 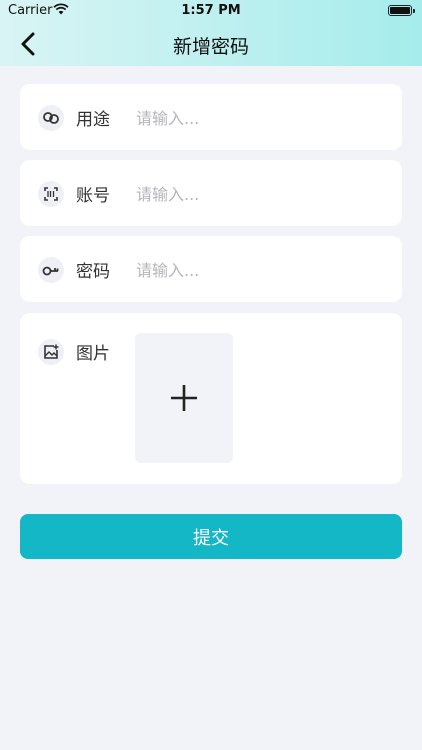 I want to click on link-icon, so click(x=51, y=118).